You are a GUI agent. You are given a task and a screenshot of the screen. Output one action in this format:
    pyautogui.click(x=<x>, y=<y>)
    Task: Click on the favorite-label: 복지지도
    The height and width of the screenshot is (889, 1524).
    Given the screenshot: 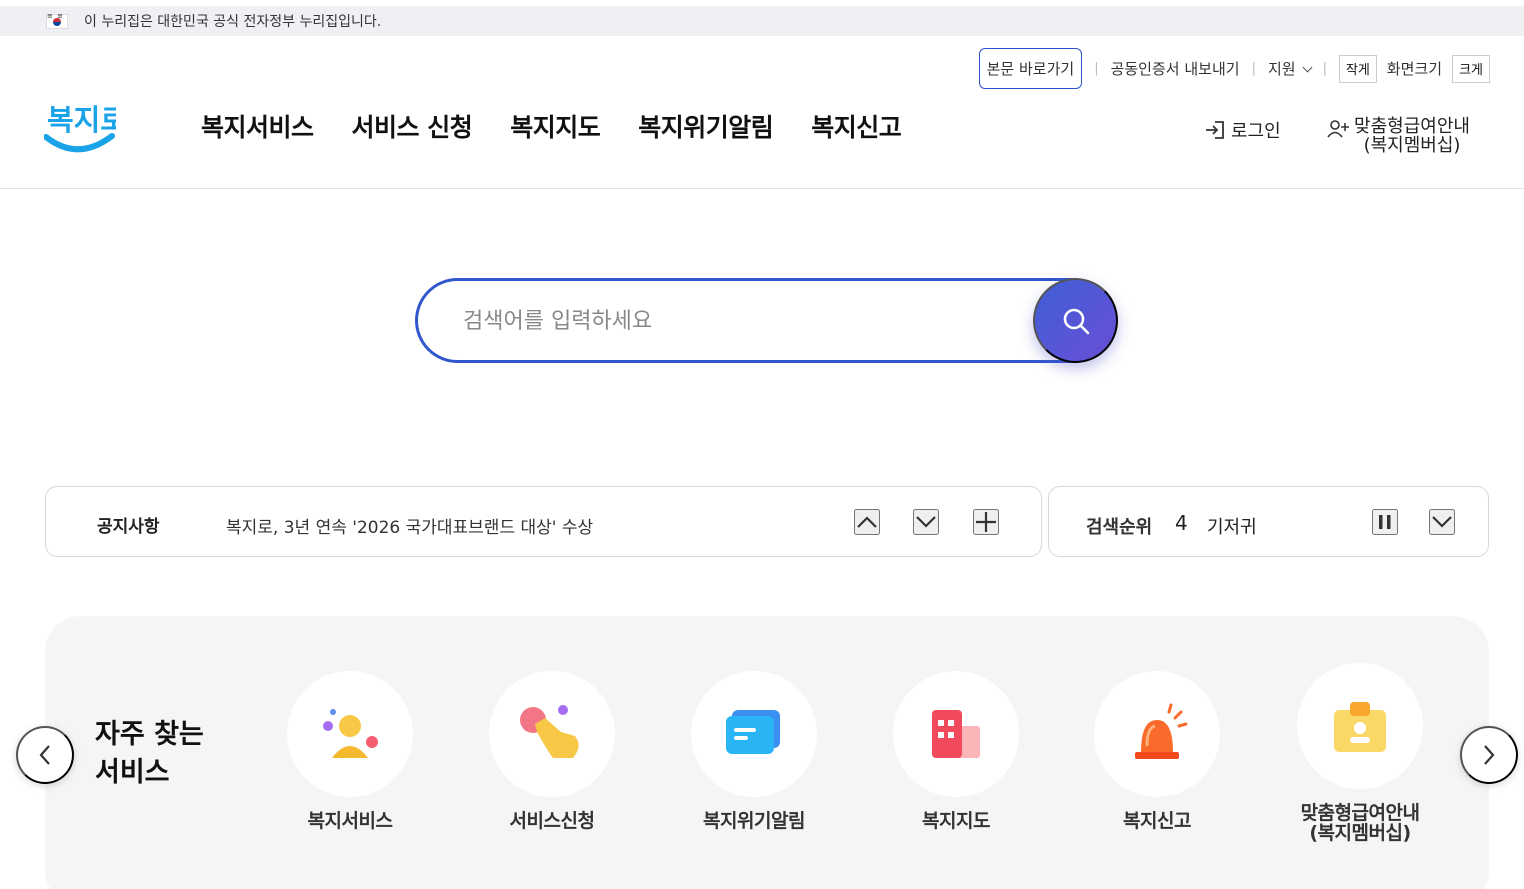 What is the action you would take?
    pyautogui.click(x=956, y=821)
    